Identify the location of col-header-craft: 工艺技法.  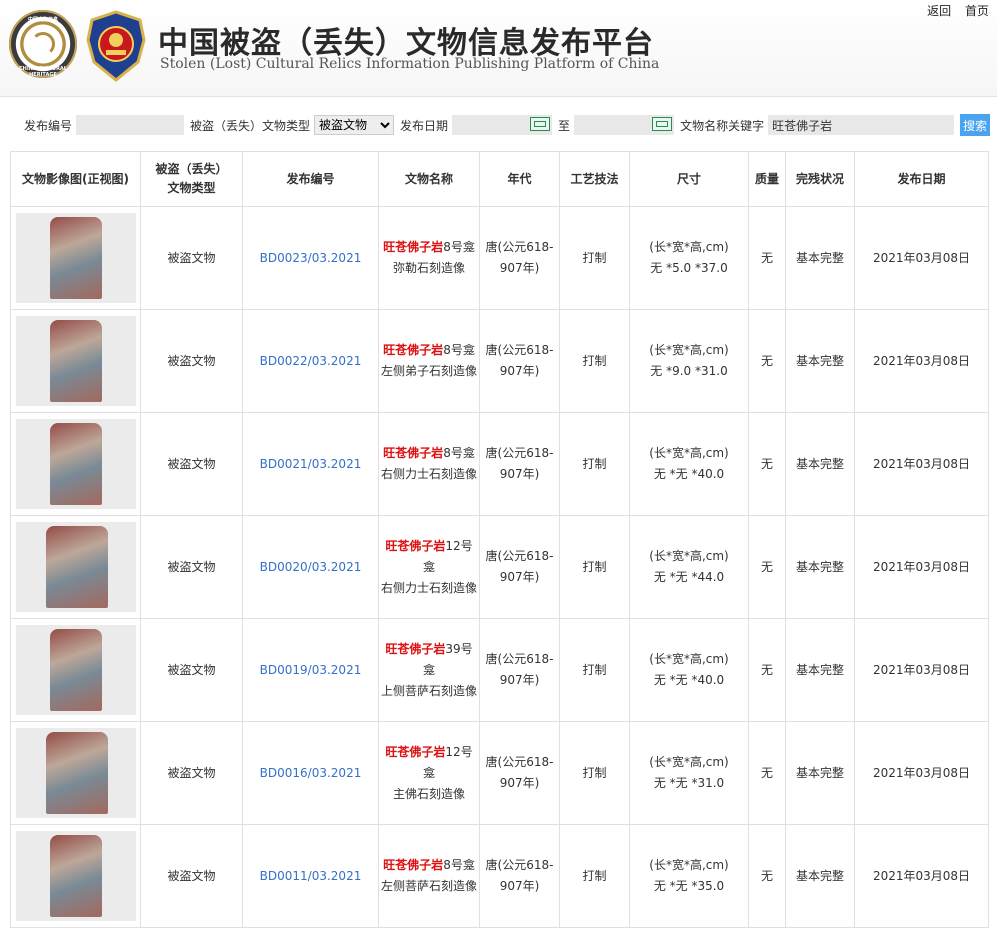
(594, 179).